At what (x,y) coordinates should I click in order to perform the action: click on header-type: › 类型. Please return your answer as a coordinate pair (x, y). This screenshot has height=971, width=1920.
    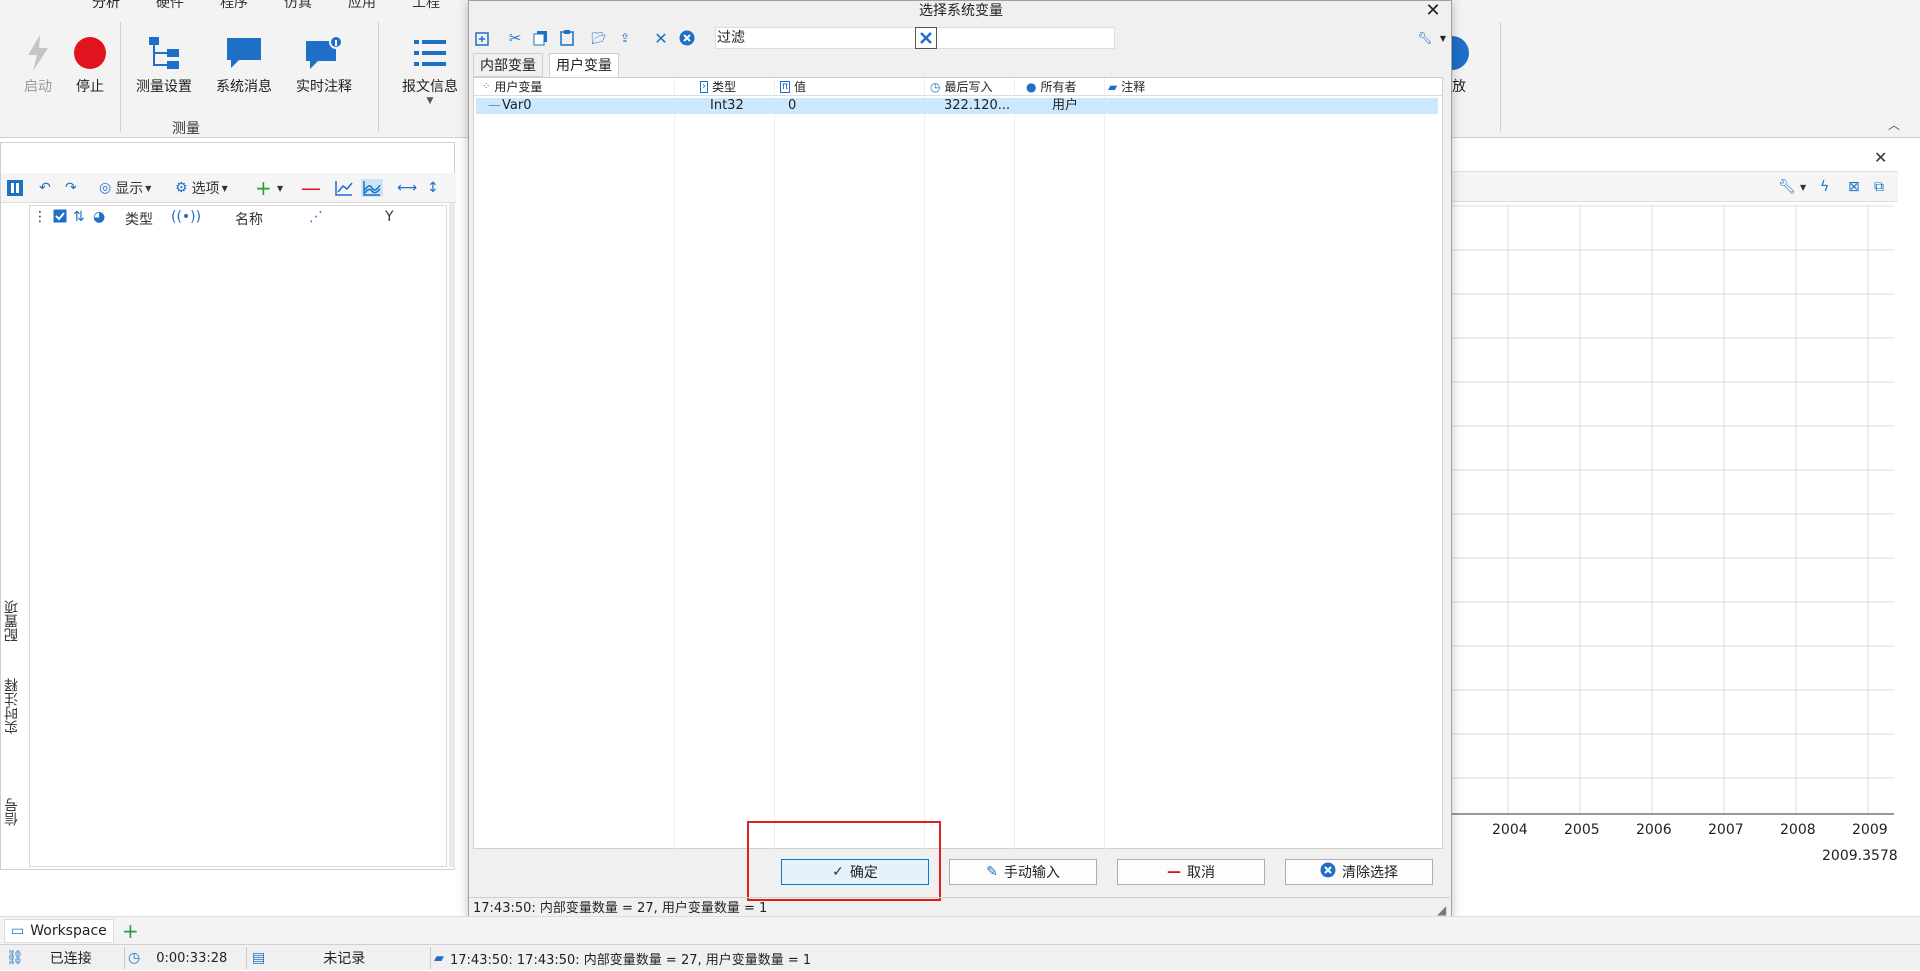
    Looking at the image, I should click on (718, 87).